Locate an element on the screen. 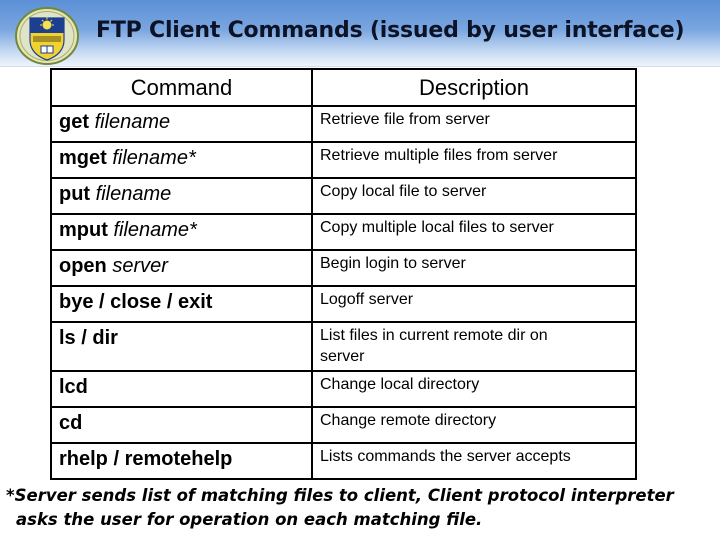  command-keyword: bye / close / exit is located at coordinates (136, 302).